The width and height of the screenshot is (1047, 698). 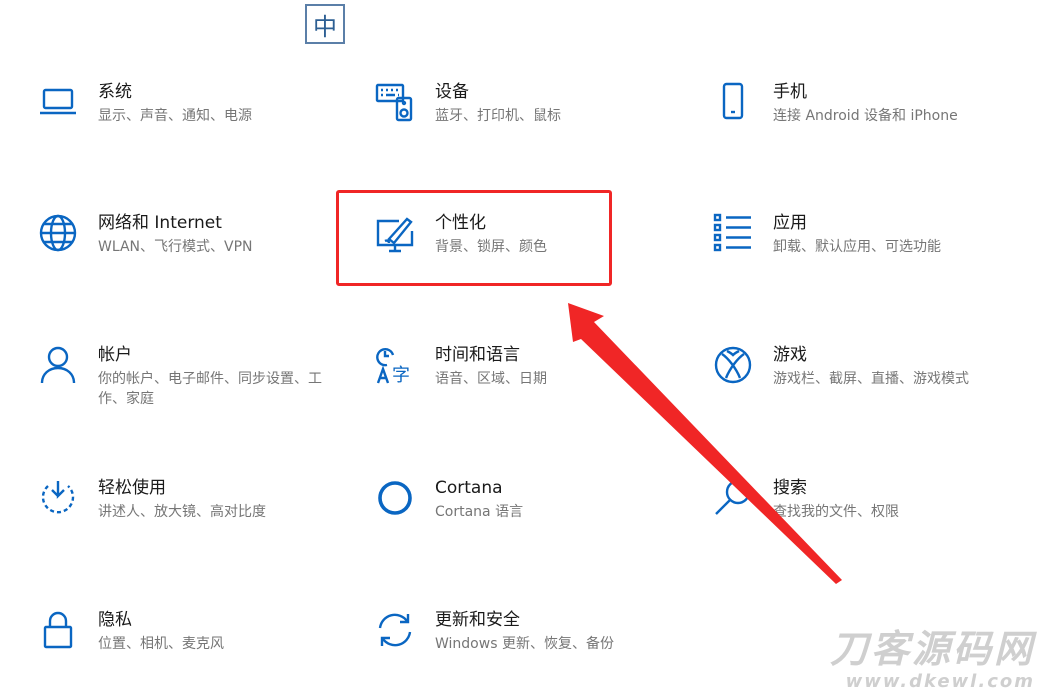 What do you see at coordinates (940, 681) in the screenshot?
I see `watermark-url: www.dkewl.com` at bounding box center [940, 681].